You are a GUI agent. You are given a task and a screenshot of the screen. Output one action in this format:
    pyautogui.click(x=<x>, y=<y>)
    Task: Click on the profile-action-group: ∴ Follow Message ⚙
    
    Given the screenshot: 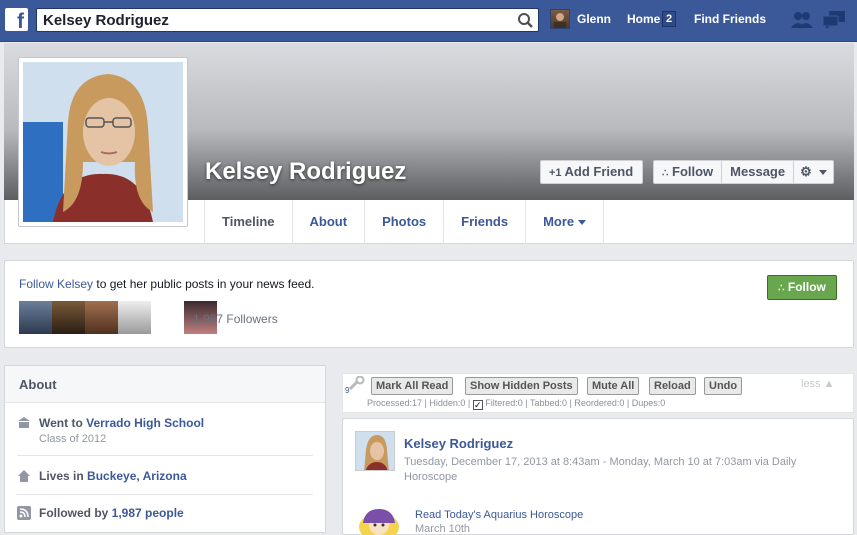 What is the action you would take?
    pyautogui.click(x=744, y=172)
    